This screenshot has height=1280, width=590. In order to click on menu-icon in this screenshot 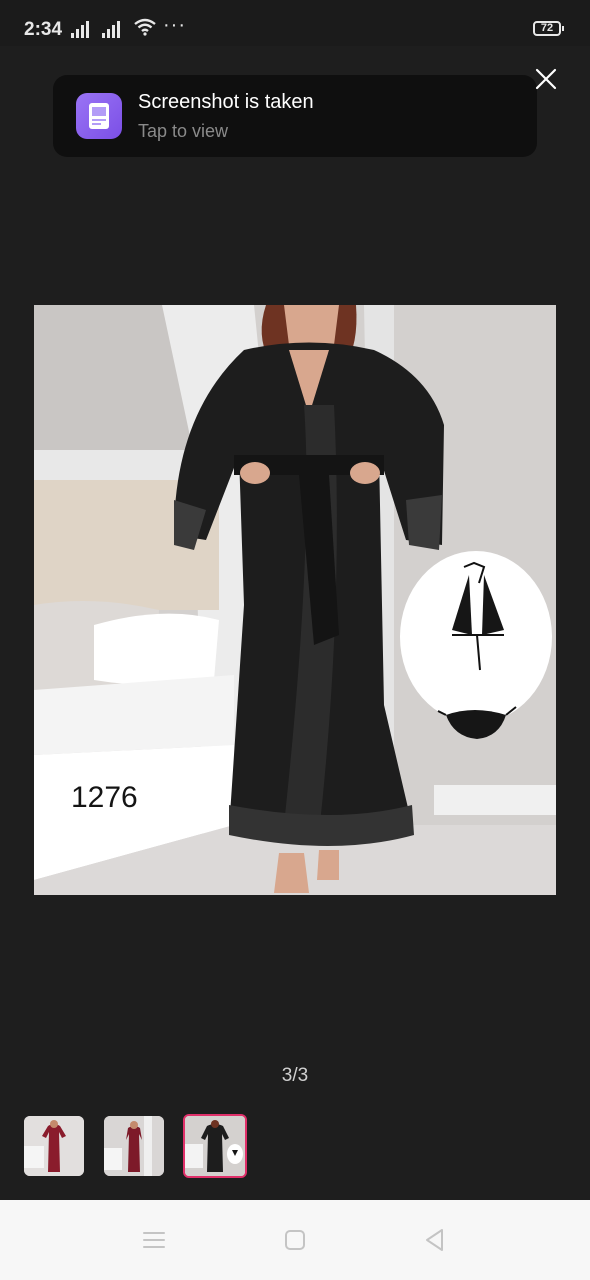, I will do `click(154, 1240)`.